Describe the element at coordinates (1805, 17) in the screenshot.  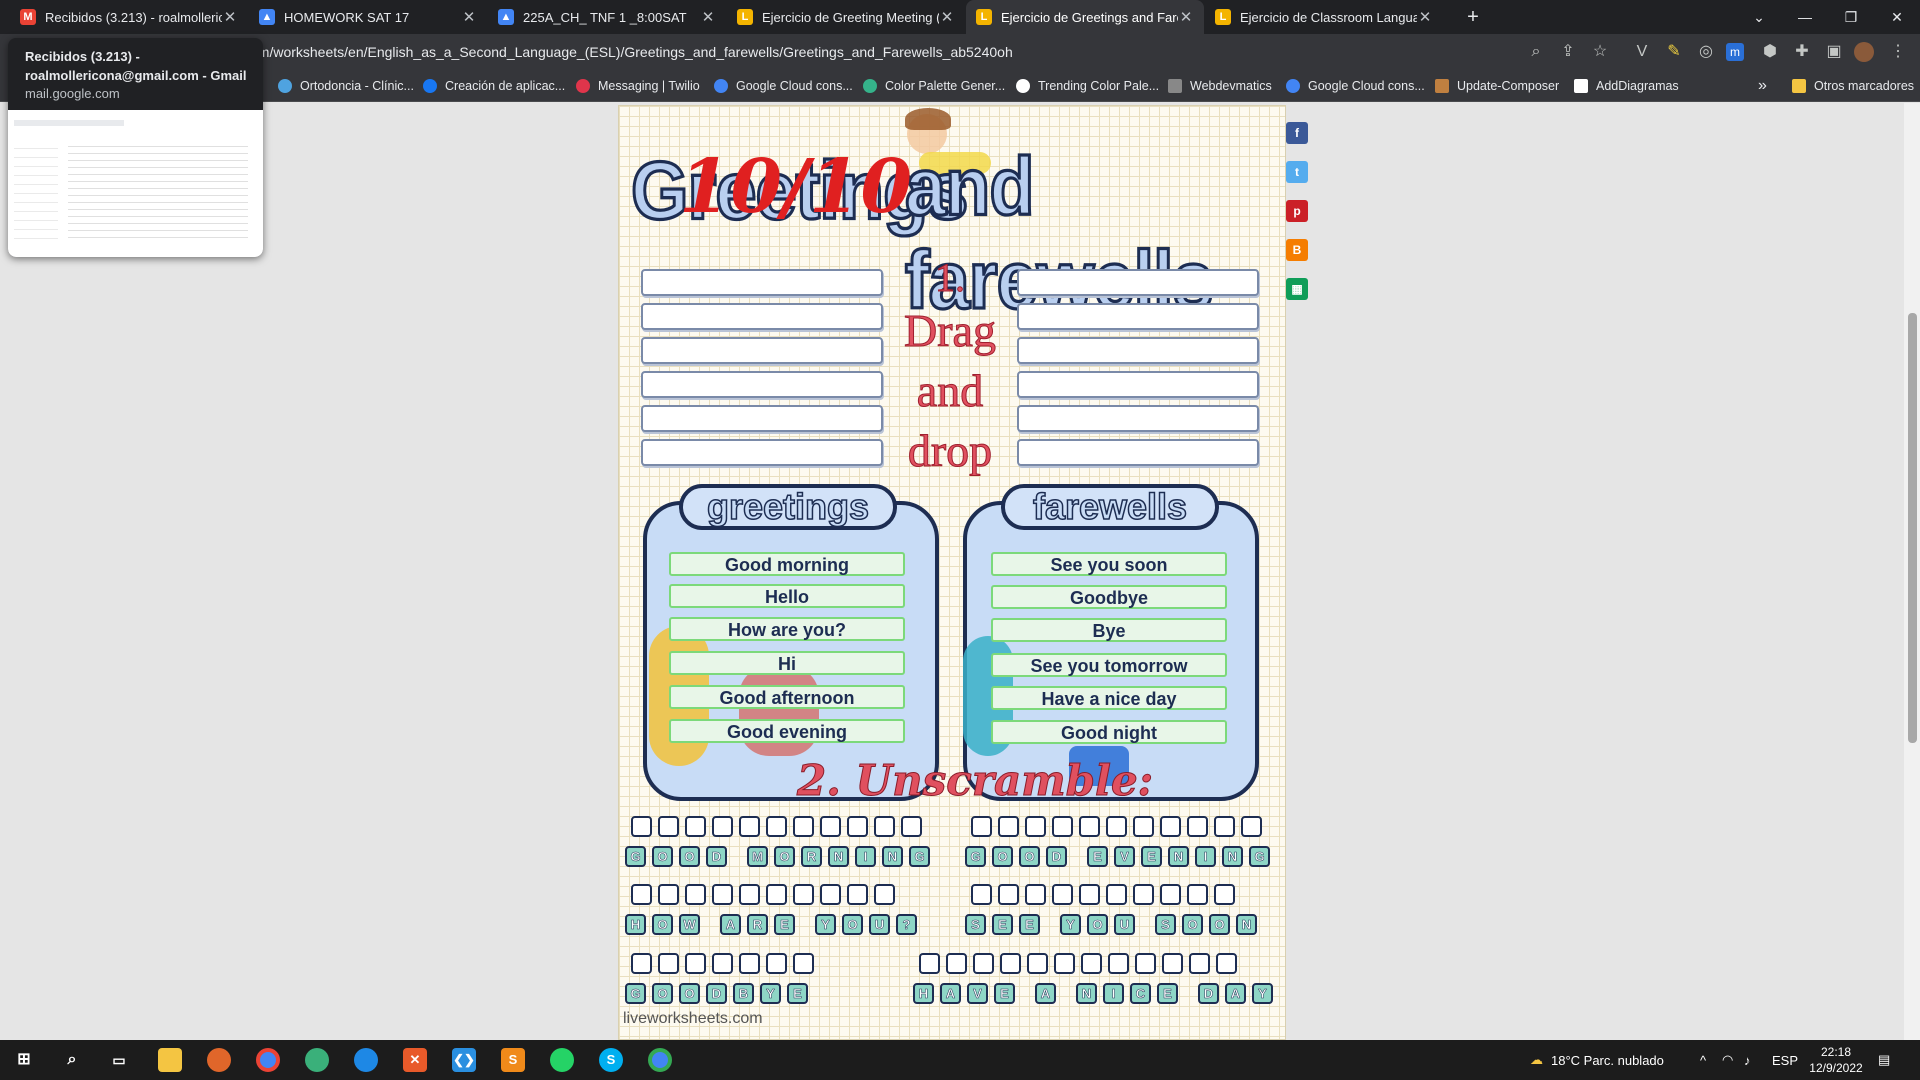
I see `minimize-button: —` at that location.